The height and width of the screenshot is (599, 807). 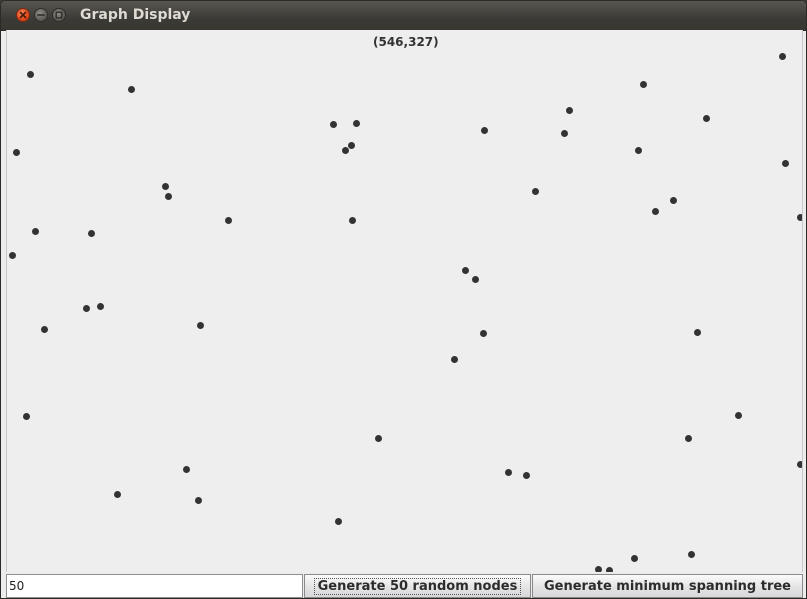 What do you see at coordinates (135, 15) in the screenshot?
I see `window-title: Graph Display` at bounding box center [135, 15].